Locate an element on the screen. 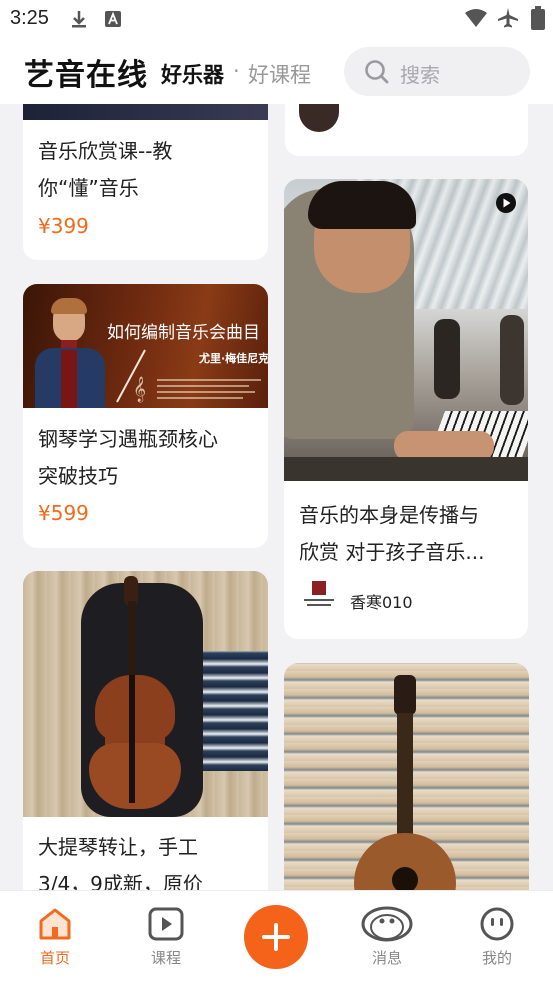 The image size is (553, 984). card-price: ¥399 is located at coordinates (63, 226).